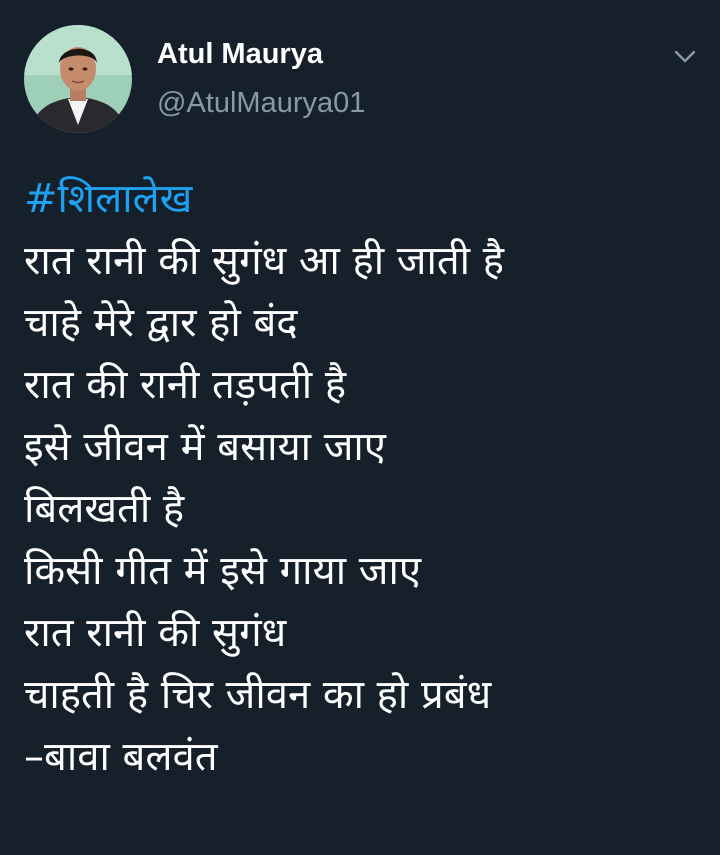 The image size is (720, 855). I want to click on poem-line: रात की रानी तड़पती है, so click(185, 385).